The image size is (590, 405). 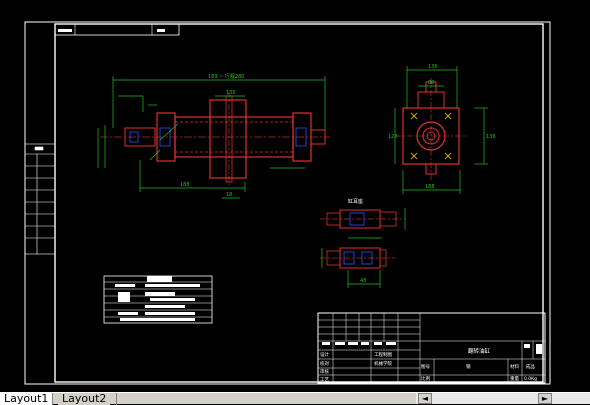 What do you see at coordinates (229, 195) in the screenshot?
I see `dim-18-bottom: 18` at bounding box center [229, 195].